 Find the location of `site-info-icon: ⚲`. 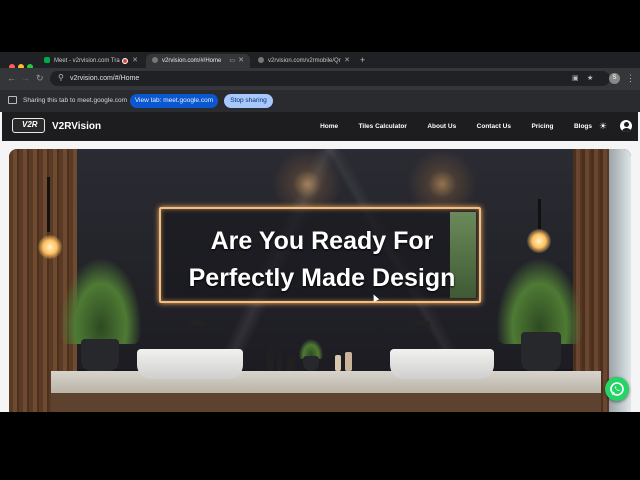

site-info-icon: ⚲ is located at coordinates (61, 77).